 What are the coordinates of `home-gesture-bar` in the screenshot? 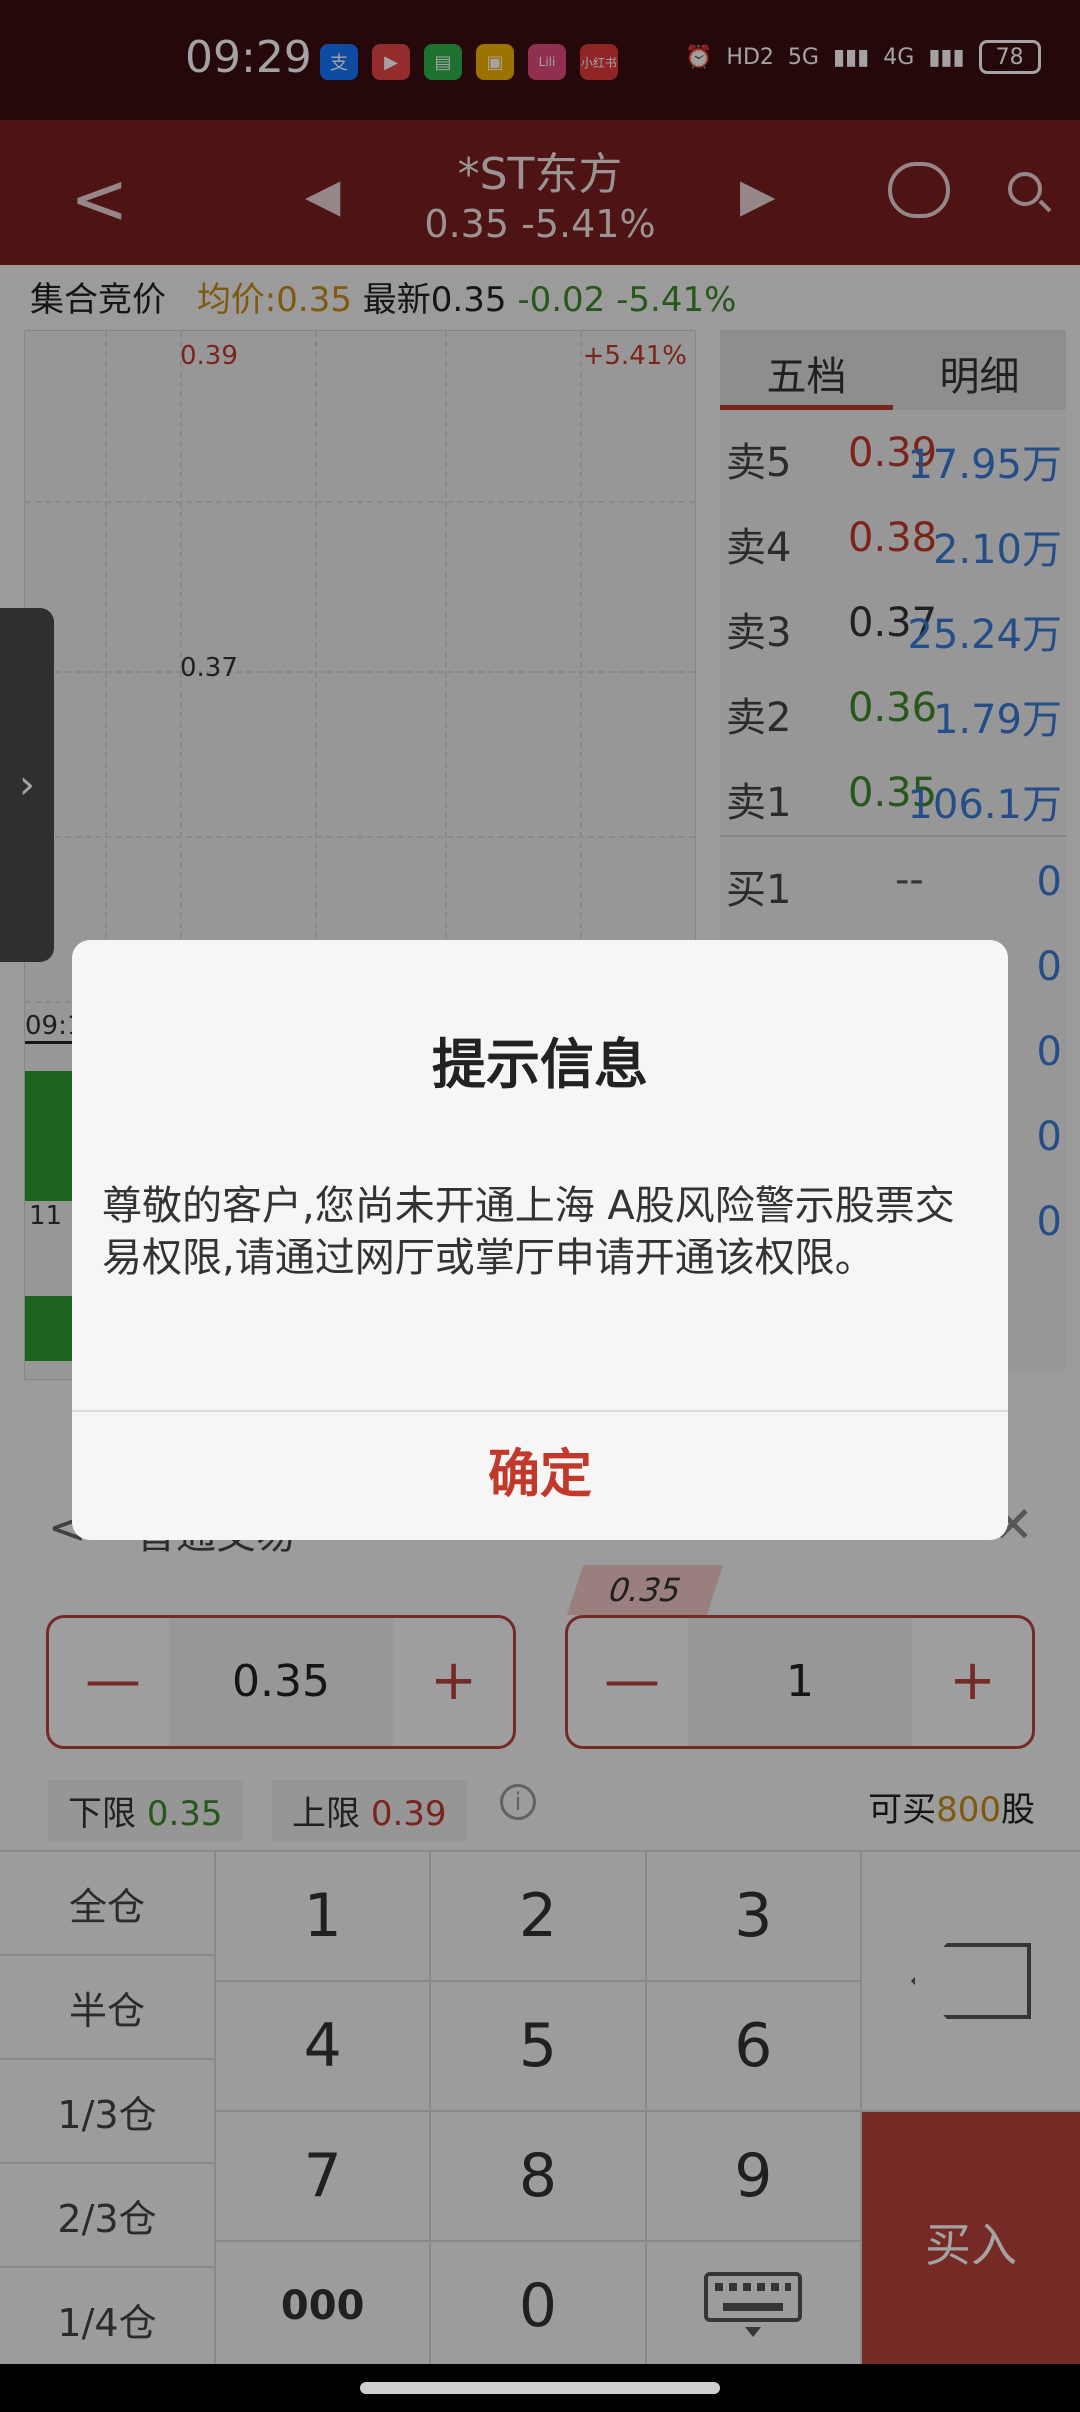 It's located at (540, 2388).